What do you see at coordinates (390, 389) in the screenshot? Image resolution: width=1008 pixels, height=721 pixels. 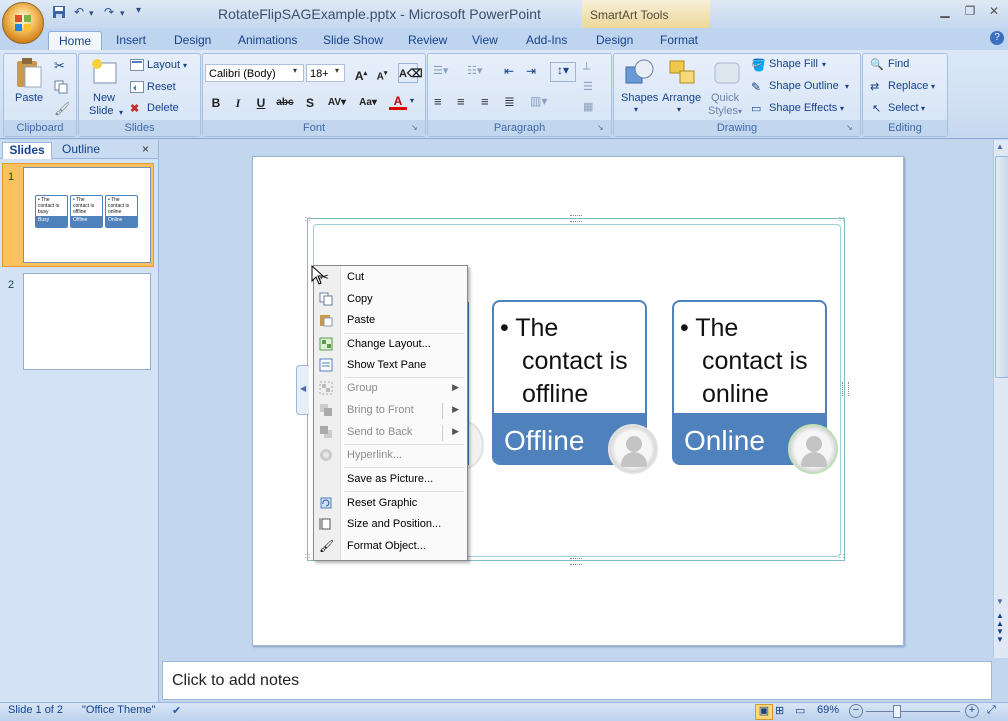 I see `menu-item-group: Group ▶` at bounding box center [390, 389].